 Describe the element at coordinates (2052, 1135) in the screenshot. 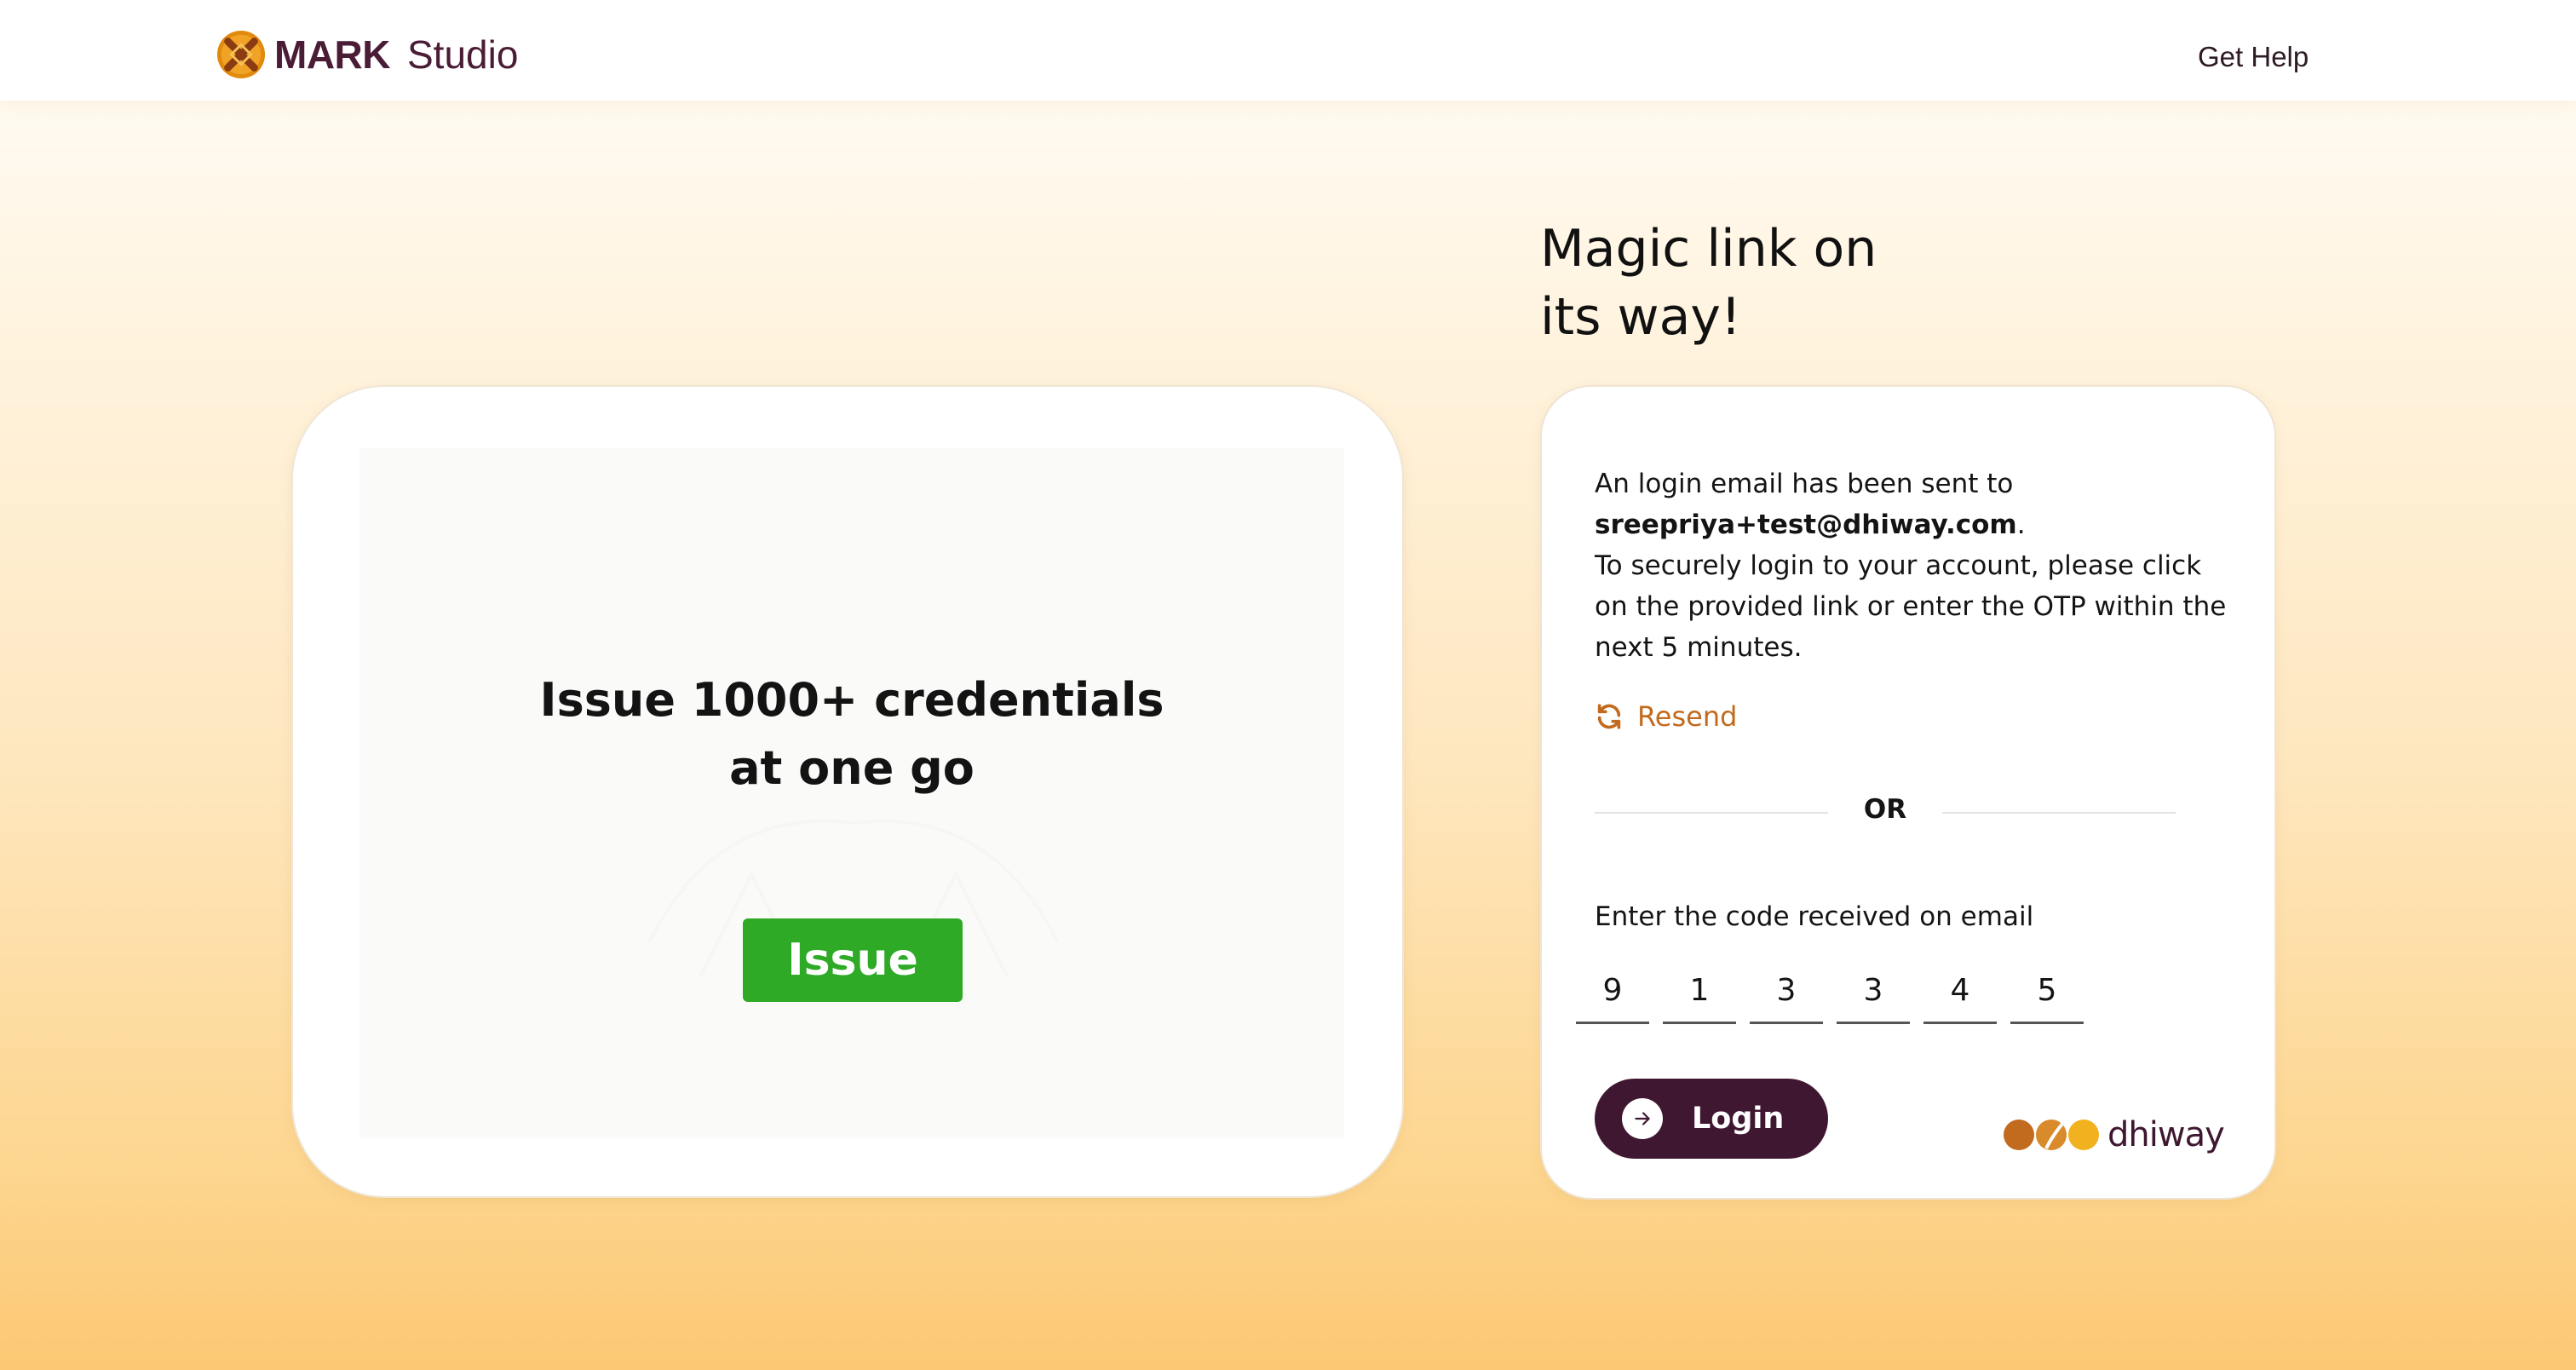

I see `dhiway-logo-icon` at that location.